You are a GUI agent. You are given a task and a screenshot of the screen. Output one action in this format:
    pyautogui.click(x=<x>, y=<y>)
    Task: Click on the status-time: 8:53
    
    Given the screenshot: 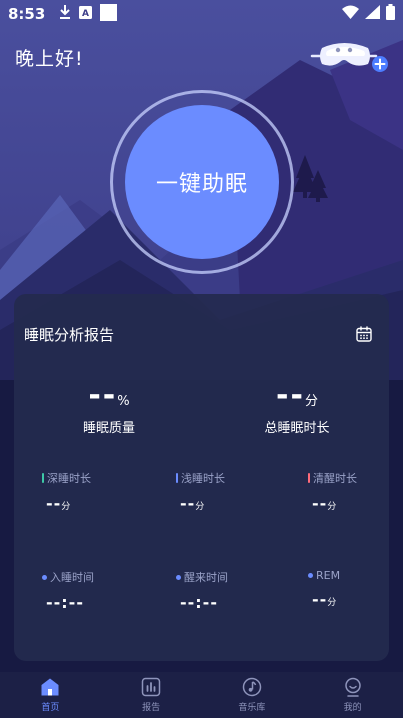 What is the action you would take?
    pyautogui.click(x=27, y=14)
    